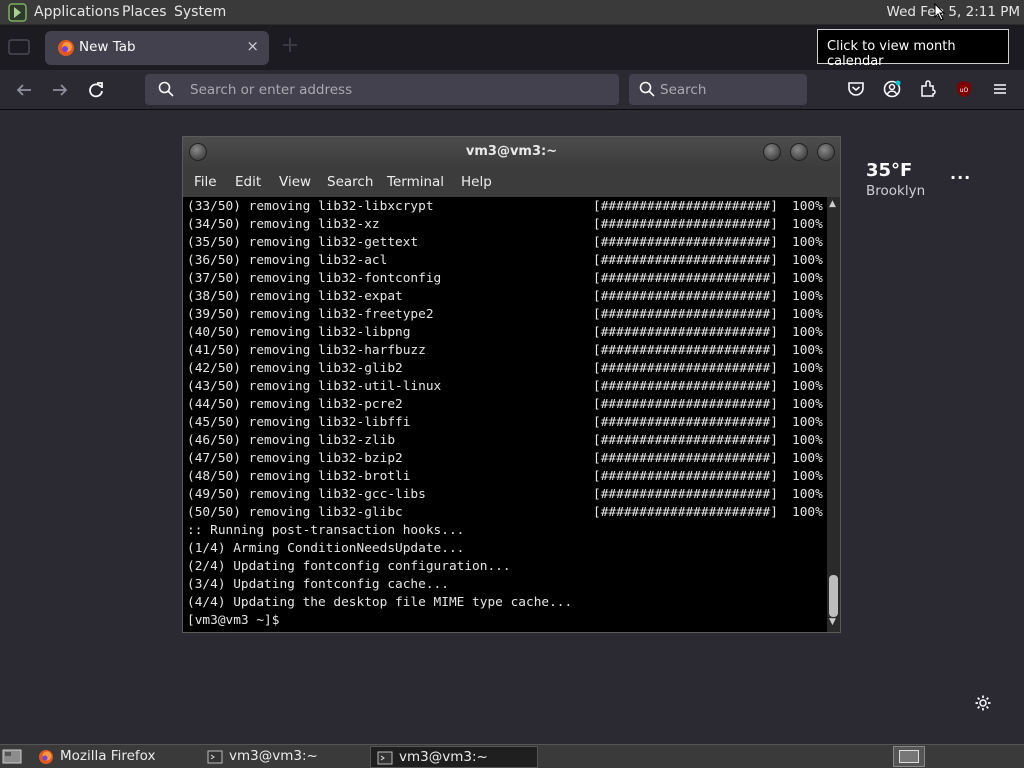  What do you see at coordinates (252, 46) in the screenshot?
I see `close-tab-icon: ×` at bounding box center [252, 46].